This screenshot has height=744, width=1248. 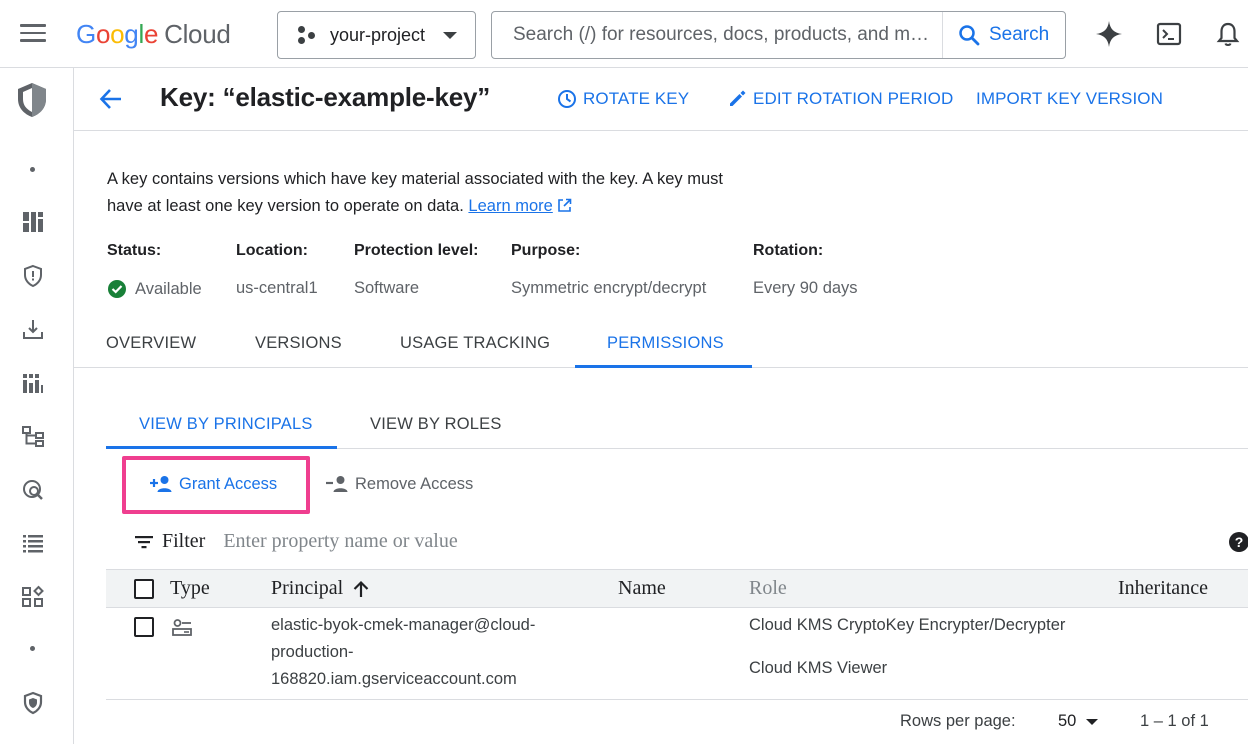 I want to click on top-app-bar: Google Cloud your-project Search, so click(x=624, y=34).